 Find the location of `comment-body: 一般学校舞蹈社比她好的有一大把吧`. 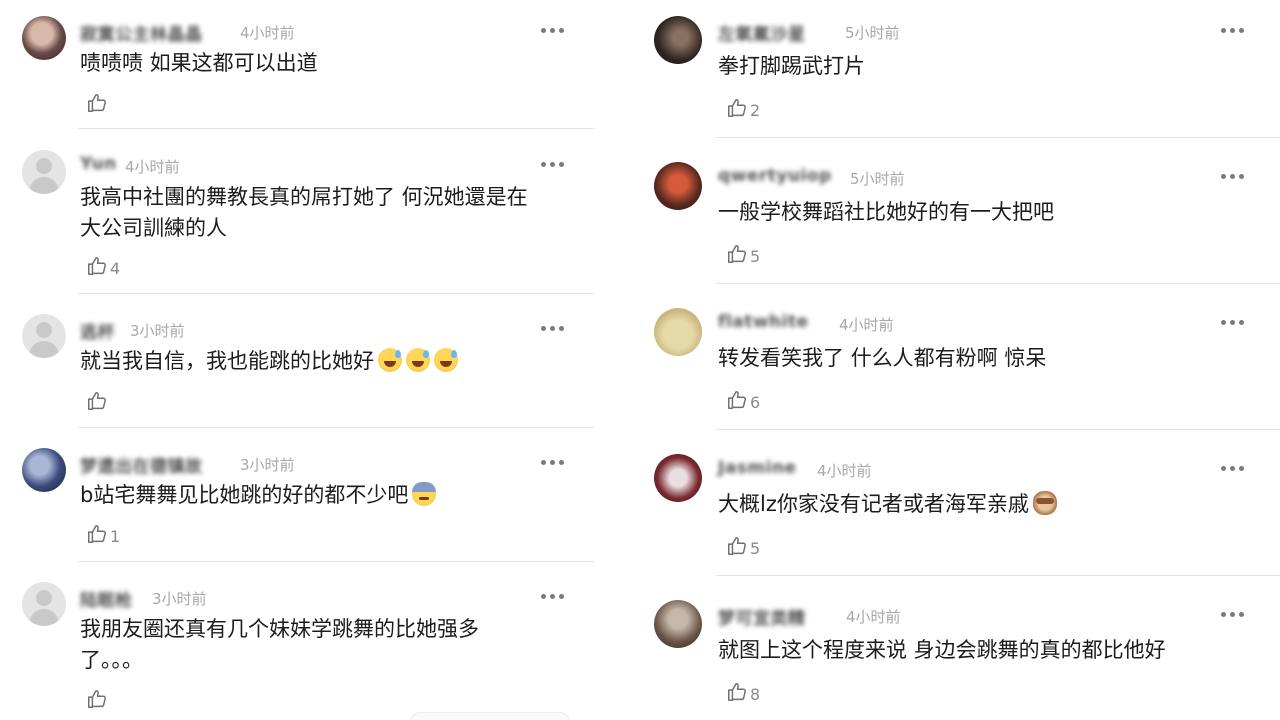

comment-body: 一般学校舞蹈社比她好的有一大把吧 is located at coordinates (886, 212).